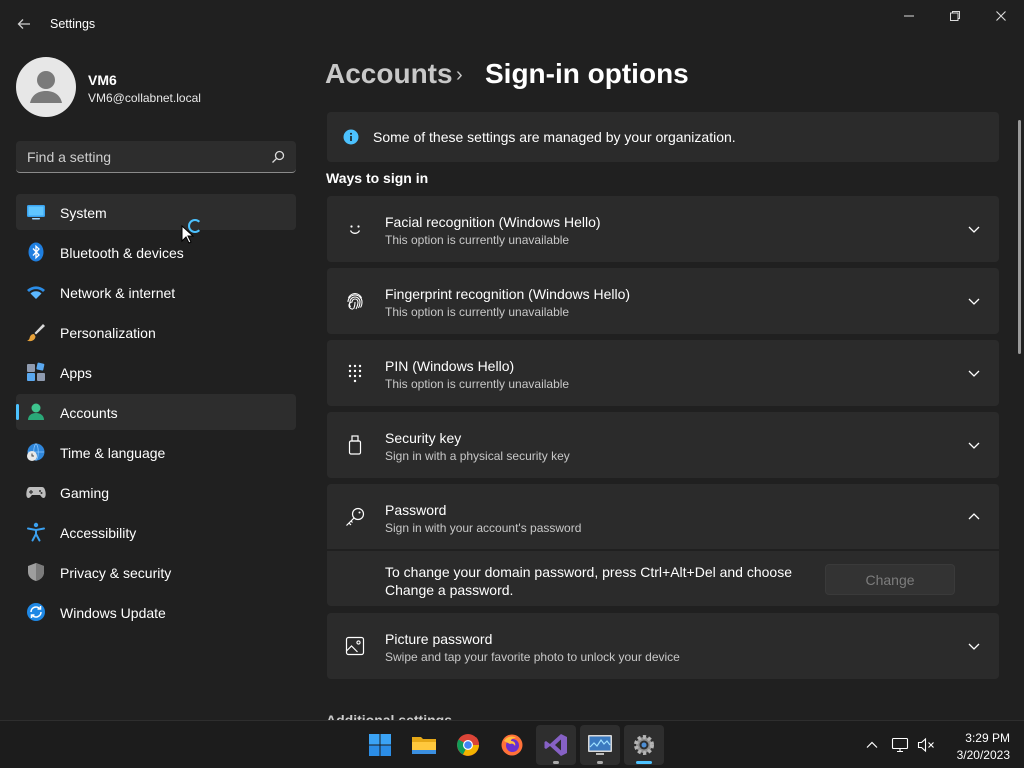  I want to click on apps-icon, so click(36, 371).